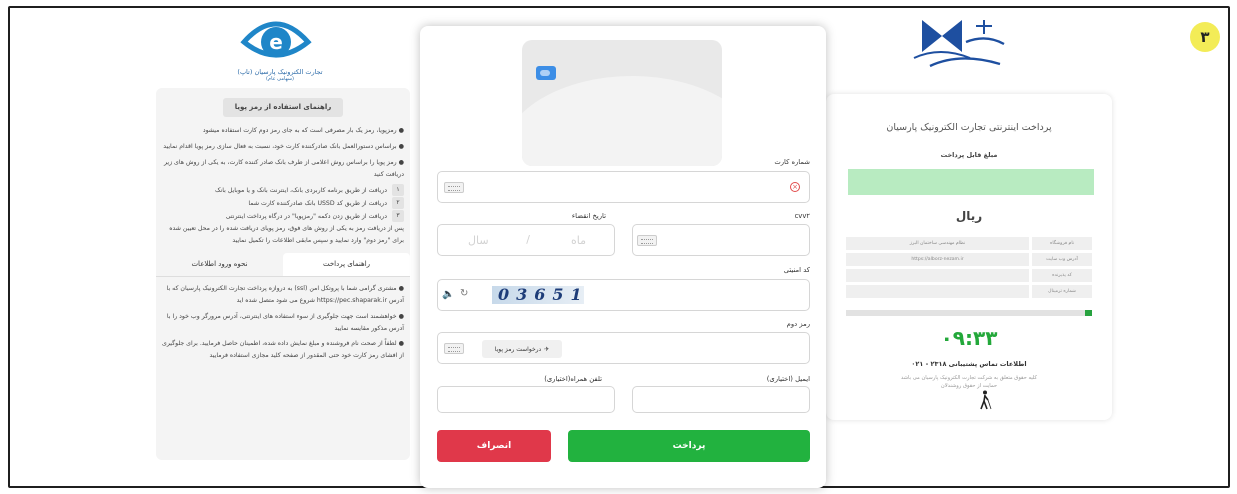  I want to click on second-password-field: ✈ درخواست رمز پویا, so click(623, 348).